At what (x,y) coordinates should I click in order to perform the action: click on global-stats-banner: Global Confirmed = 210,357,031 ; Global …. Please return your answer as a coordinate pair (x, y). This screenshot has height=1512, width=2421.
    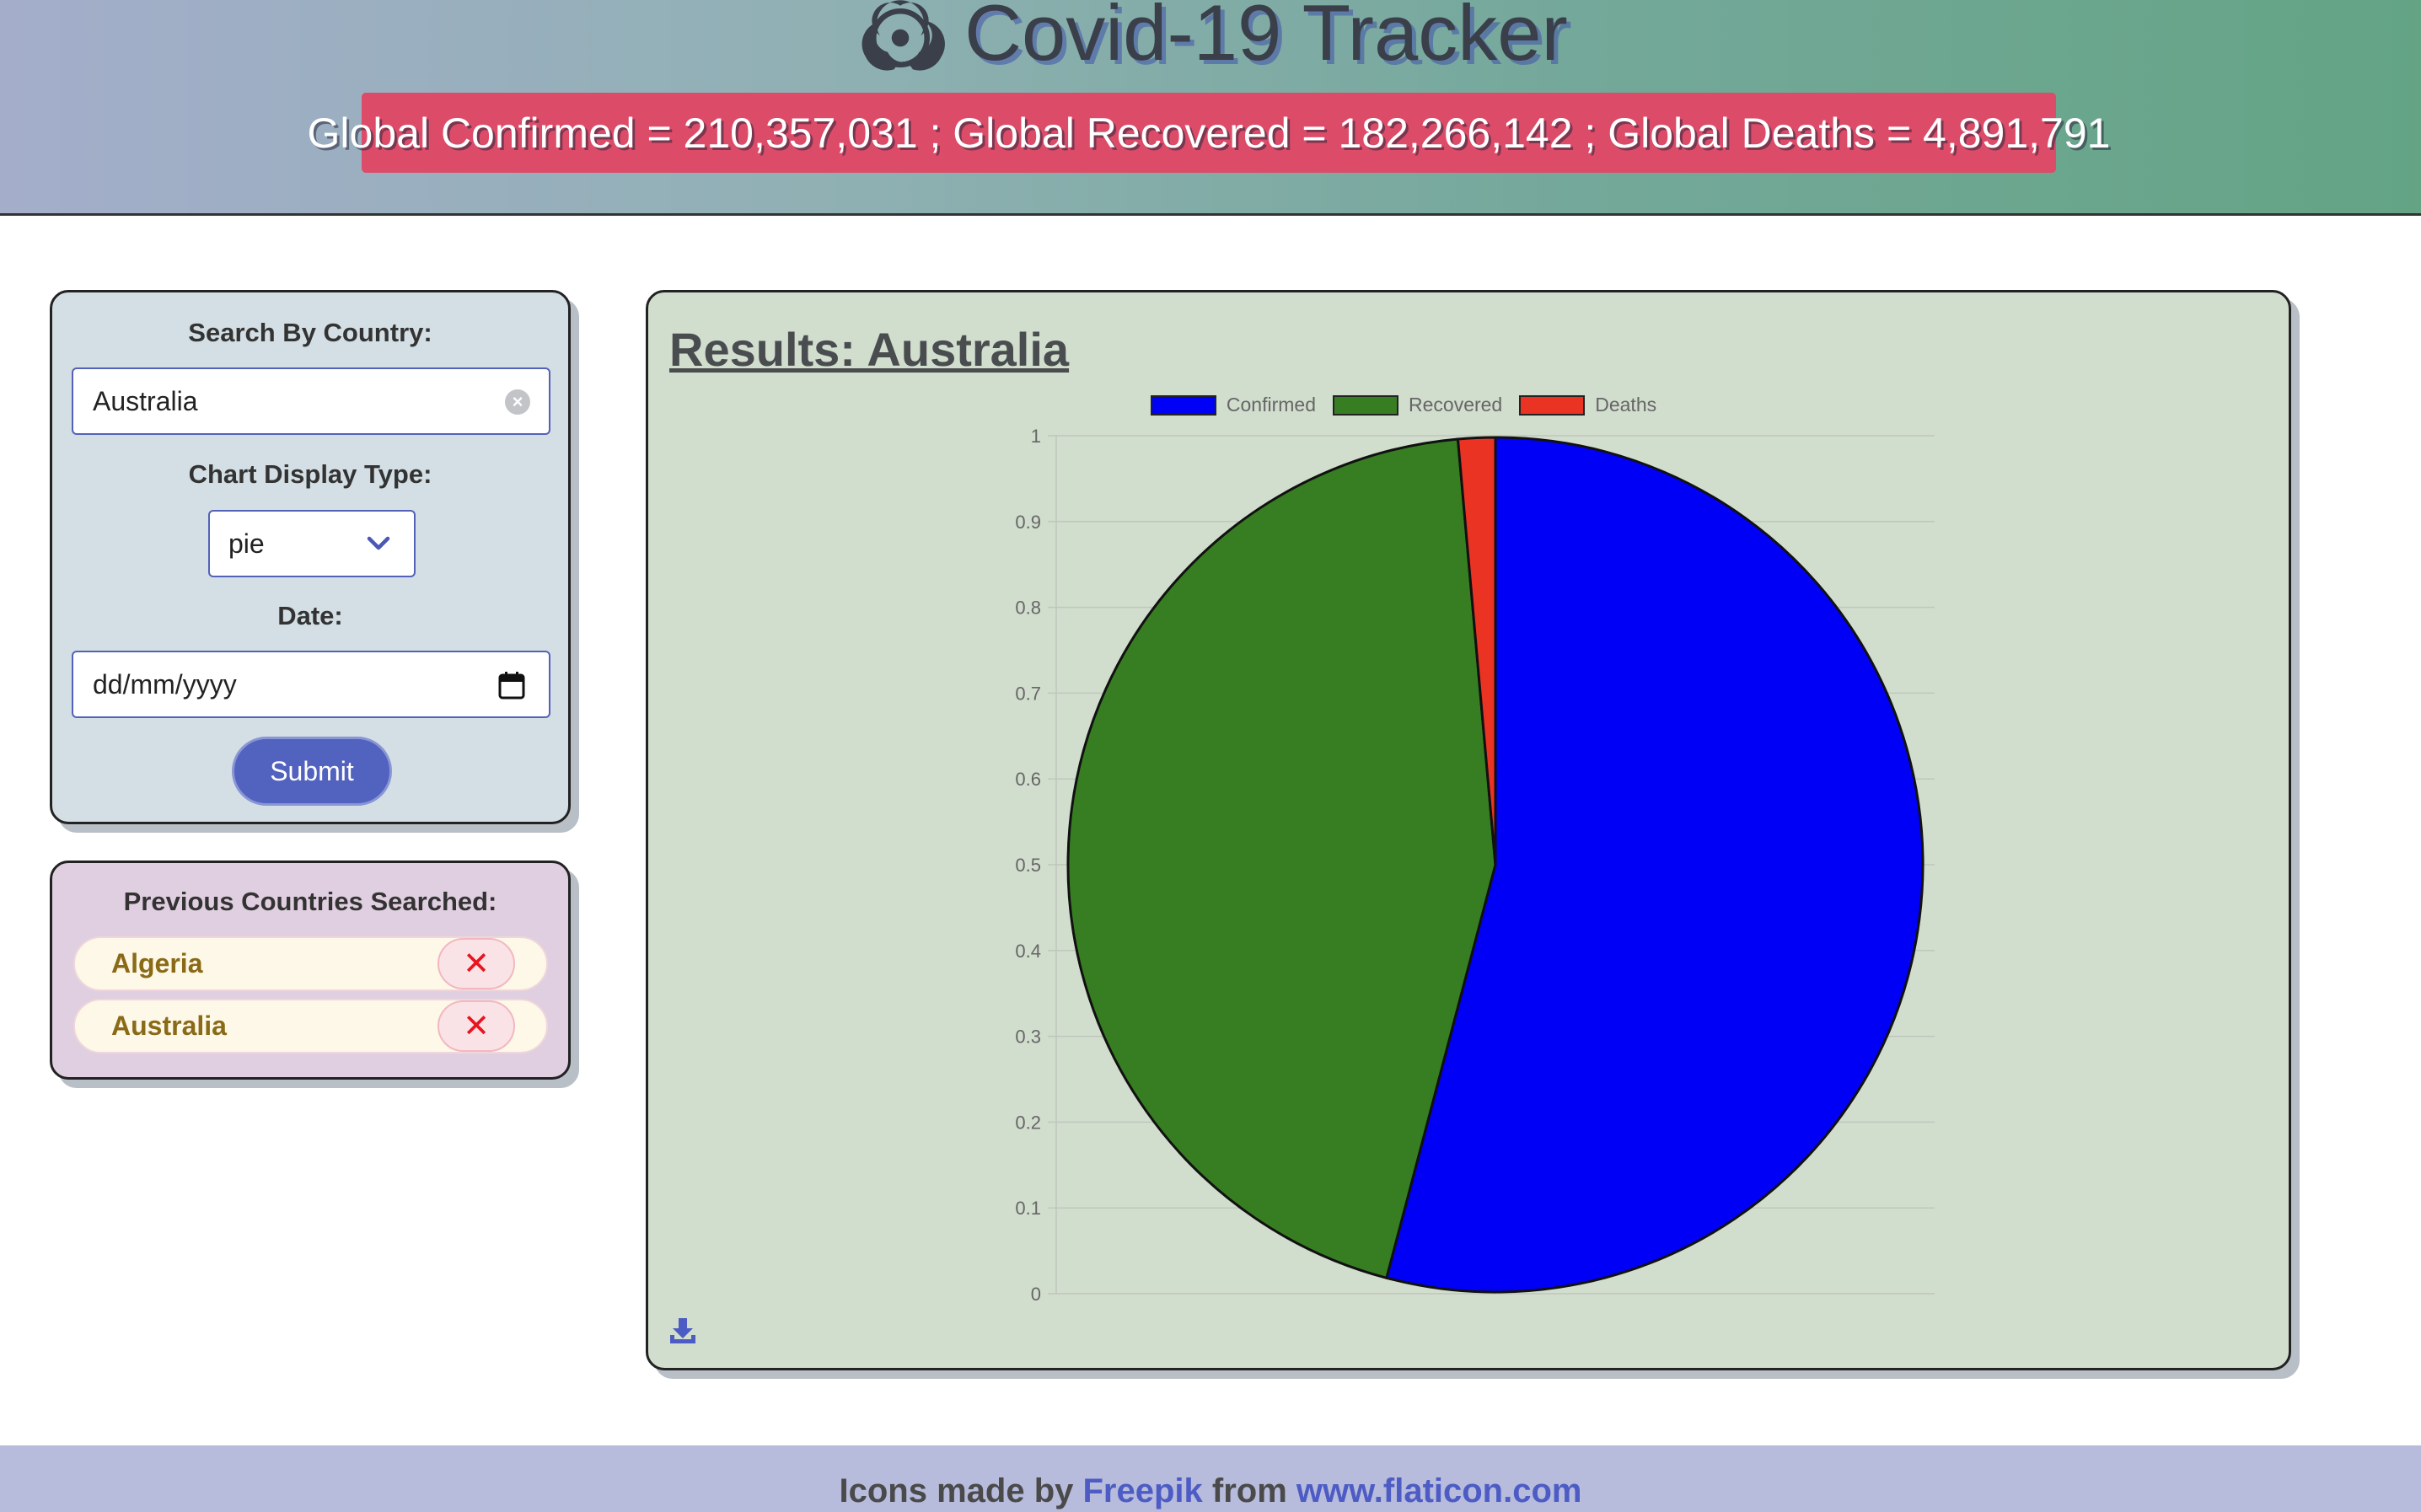
    Looking at the image, I should click on (1209, 133).